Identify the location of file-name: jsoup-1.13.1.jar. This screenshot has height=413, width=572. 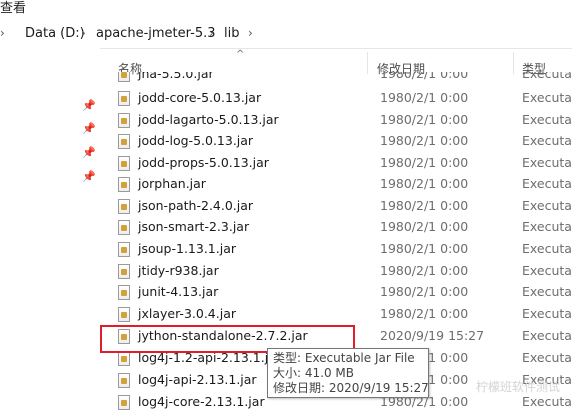
(187, 248).